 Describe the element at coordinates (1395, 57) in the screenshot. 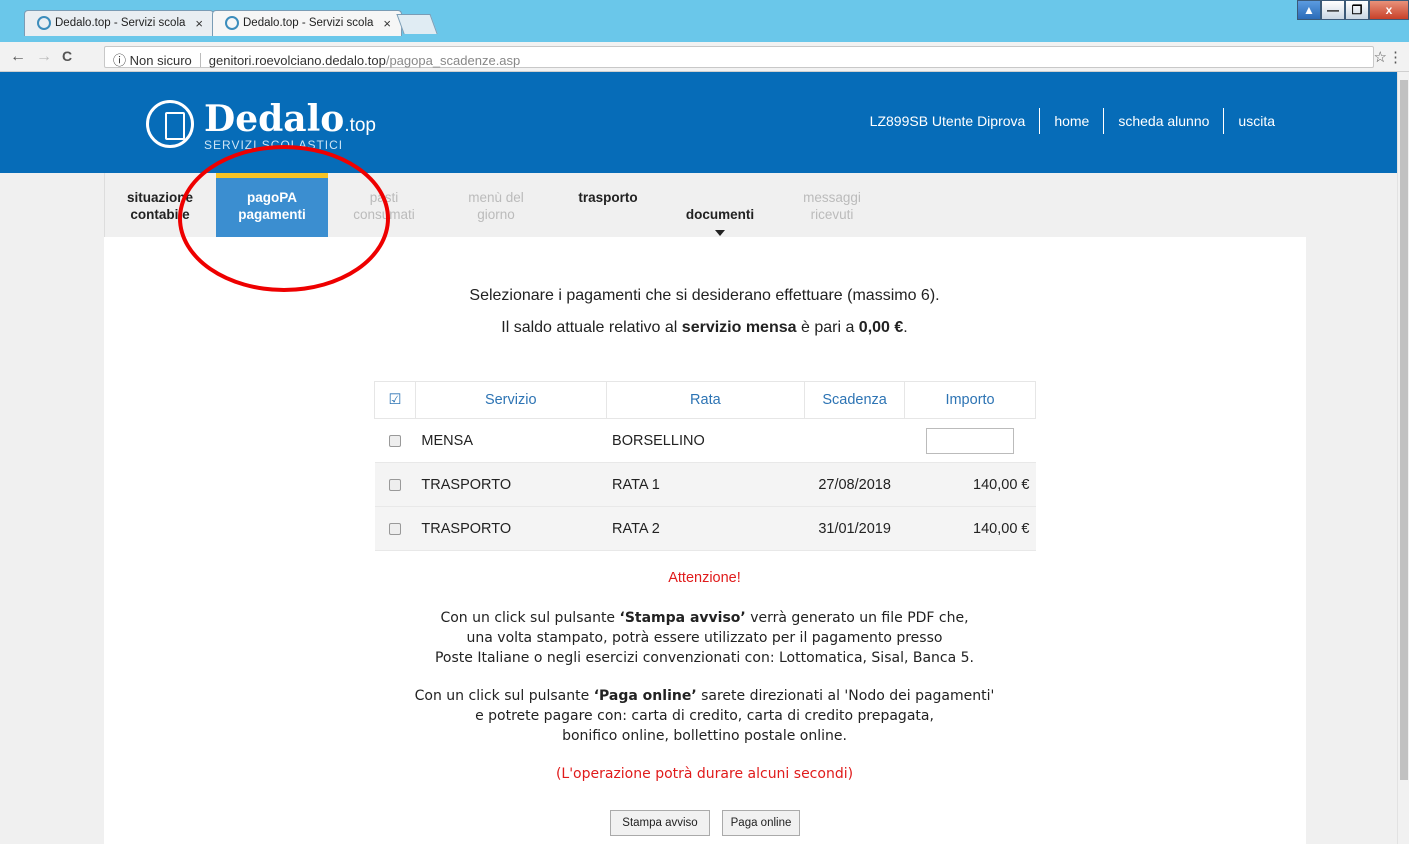

I see `browser-menu-icon: ⋮` at that location.